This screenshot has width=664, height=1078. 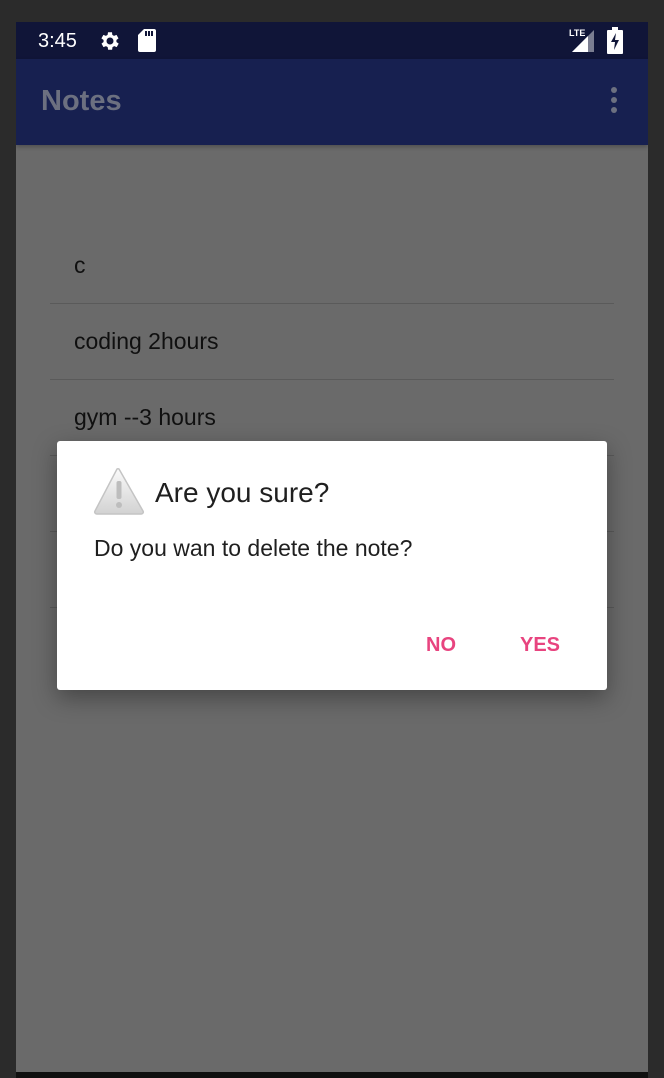 What do you see at coordinates (81, 101) in the screenshot?
I see `app-title: Notes` at bounding box center [81, 101].